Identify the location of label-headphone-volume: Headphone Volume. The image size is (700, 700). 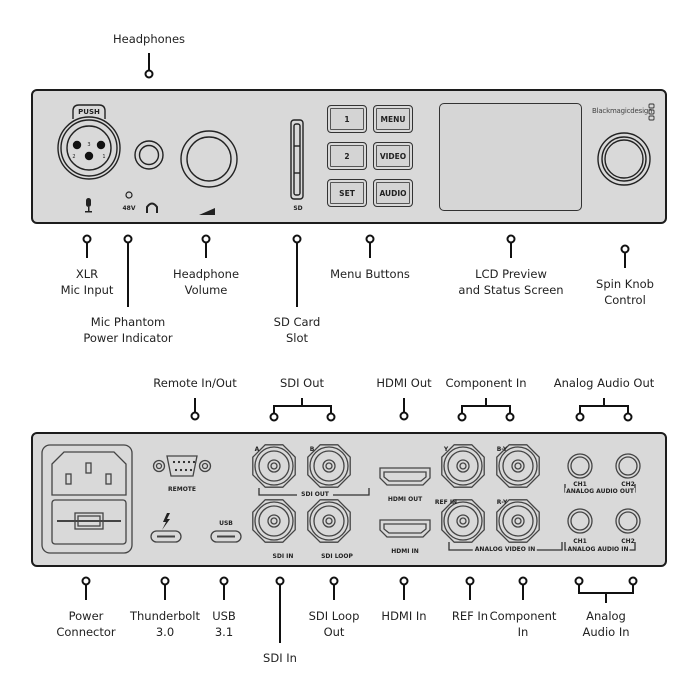
(206, 282).